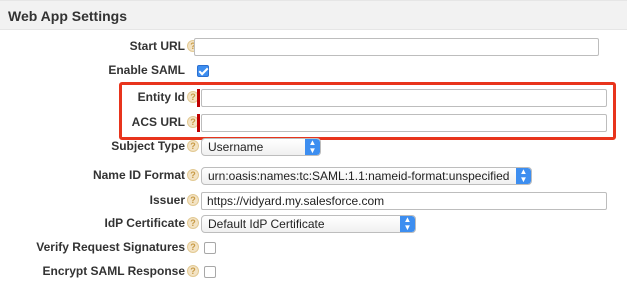 The height and width of the screenshot is (290, 627). Describe the element at coordinates (110, 247) in the screenshot. I see `verify-request-signatures-label: Verify Request Signatures` at that location.